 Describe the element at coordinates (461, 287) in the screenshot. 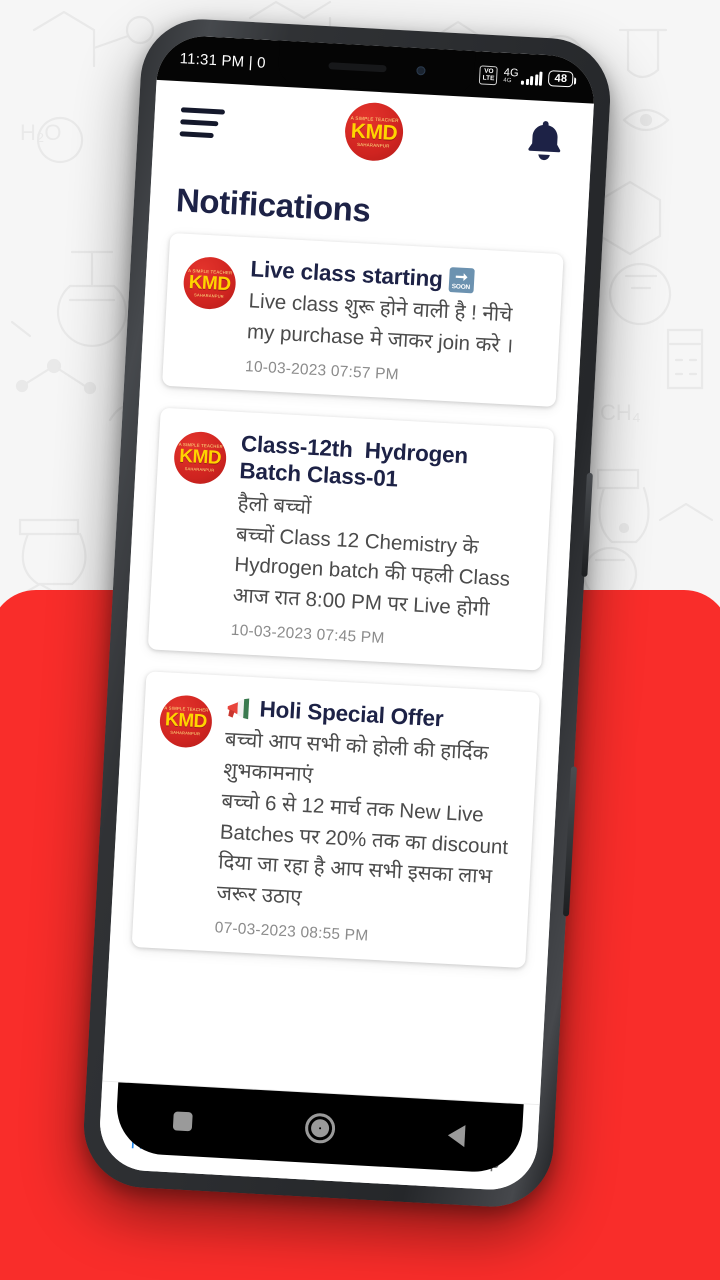

I see `soon-emoji-label: SOON` at that location.